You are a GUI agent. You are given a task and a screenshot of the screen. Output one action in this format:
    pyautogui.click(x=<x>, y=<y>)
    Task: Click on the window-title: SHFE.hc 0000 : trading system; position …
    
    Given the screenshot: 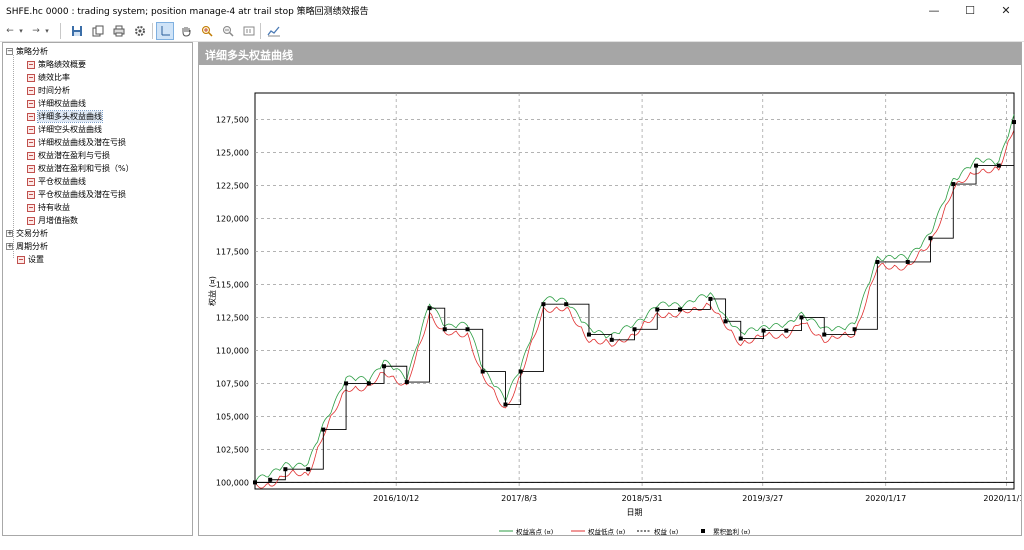 What is the action you would take?
    pyautogui.click(x=187, y=12)
    